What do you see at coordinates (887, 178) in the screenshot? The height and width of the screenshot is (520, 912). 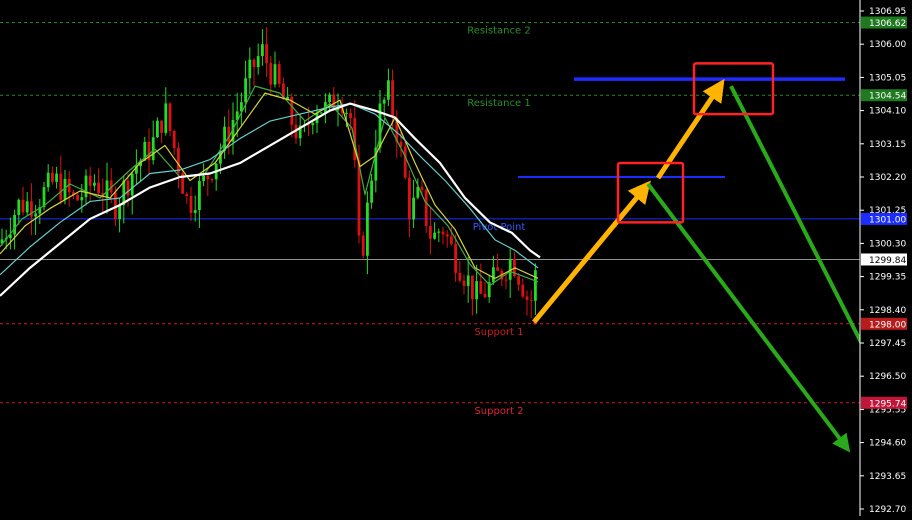 I see `ytick-label: 1302.20` at bounding box center [887, 178].